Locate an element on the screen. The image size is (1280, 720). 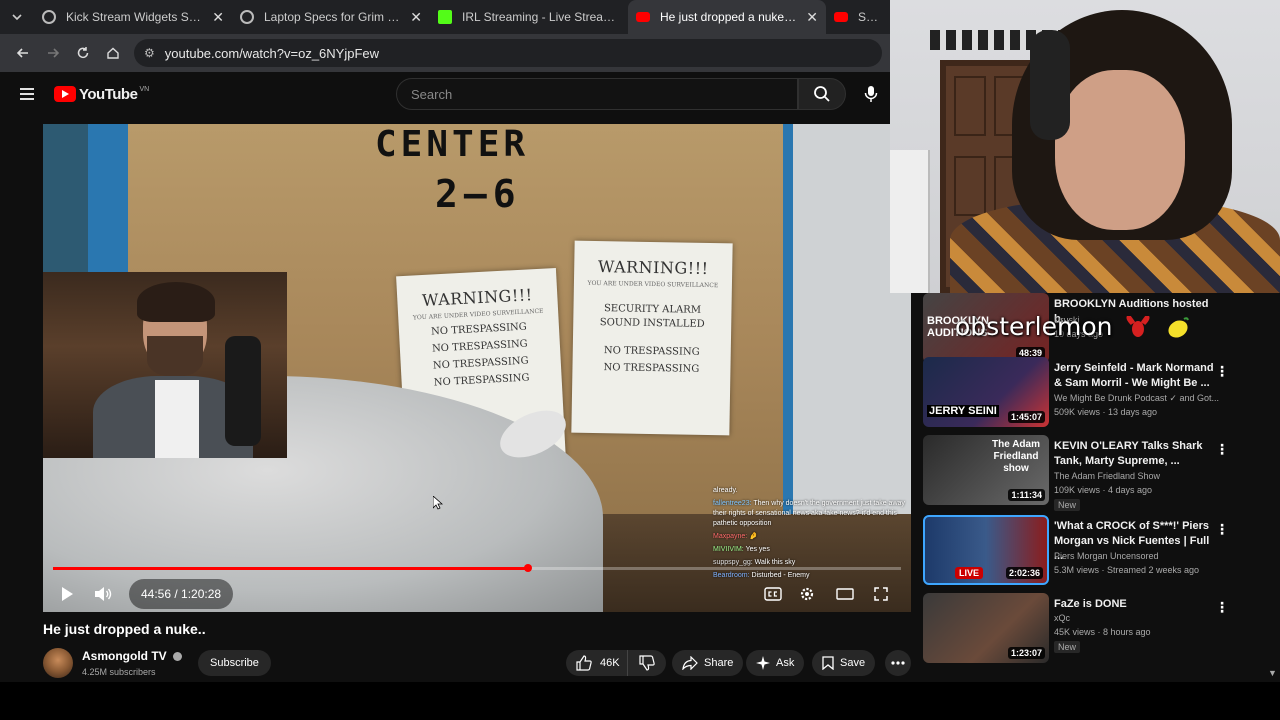
video-duration: 2:02:36 is located at coordinates (1024, 573).